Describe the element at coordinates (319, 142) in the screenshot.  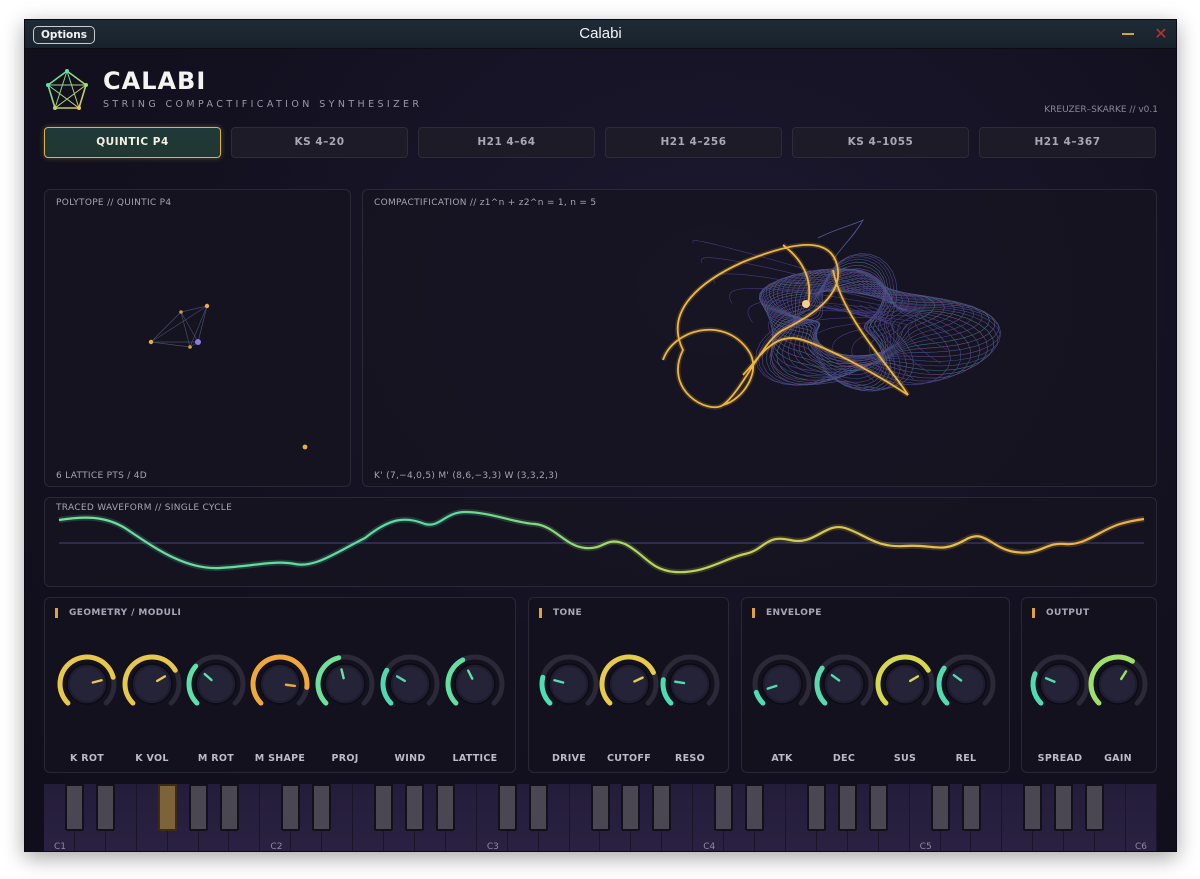
I see `preset-ks-4-20: KS 4–20` at that location.